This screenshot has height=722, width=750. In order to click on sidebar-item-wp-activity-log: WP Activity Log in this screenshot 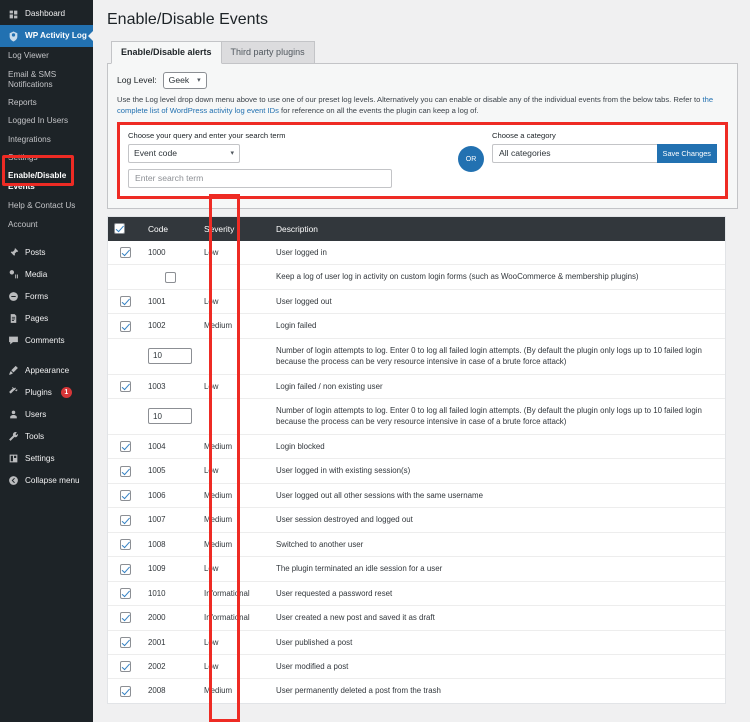, I will do `click(46, 36)`.